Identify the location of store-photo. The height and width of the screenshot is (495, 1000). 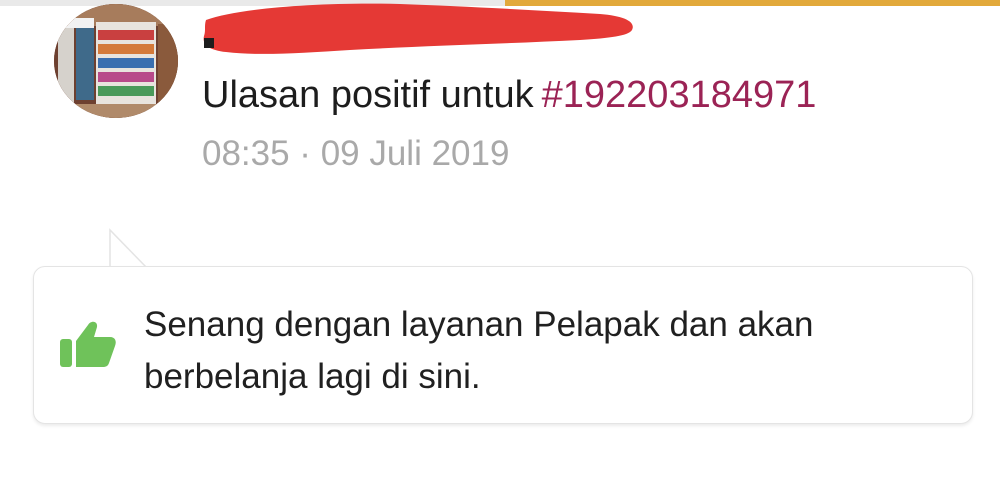
(116, 61).